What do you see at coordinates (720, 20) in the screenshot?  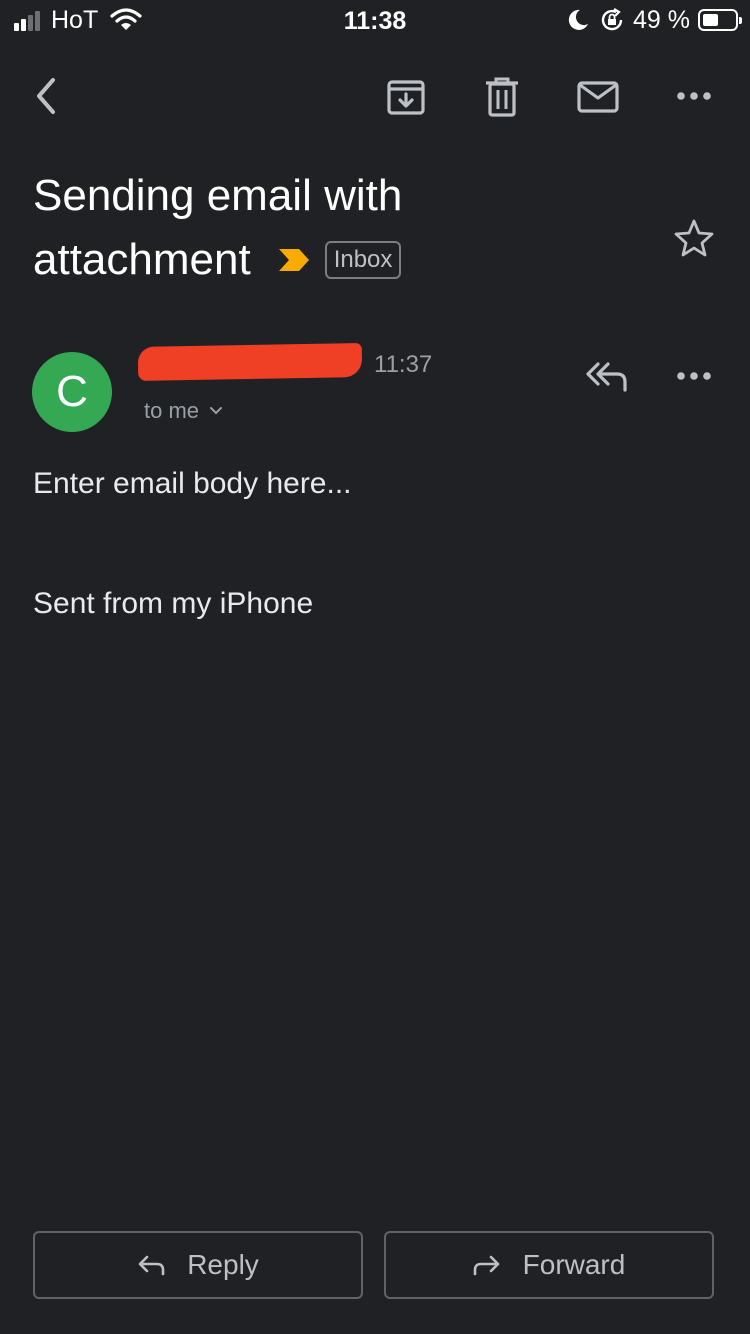 I see `battery-icon` at bounding box center [720, 20].